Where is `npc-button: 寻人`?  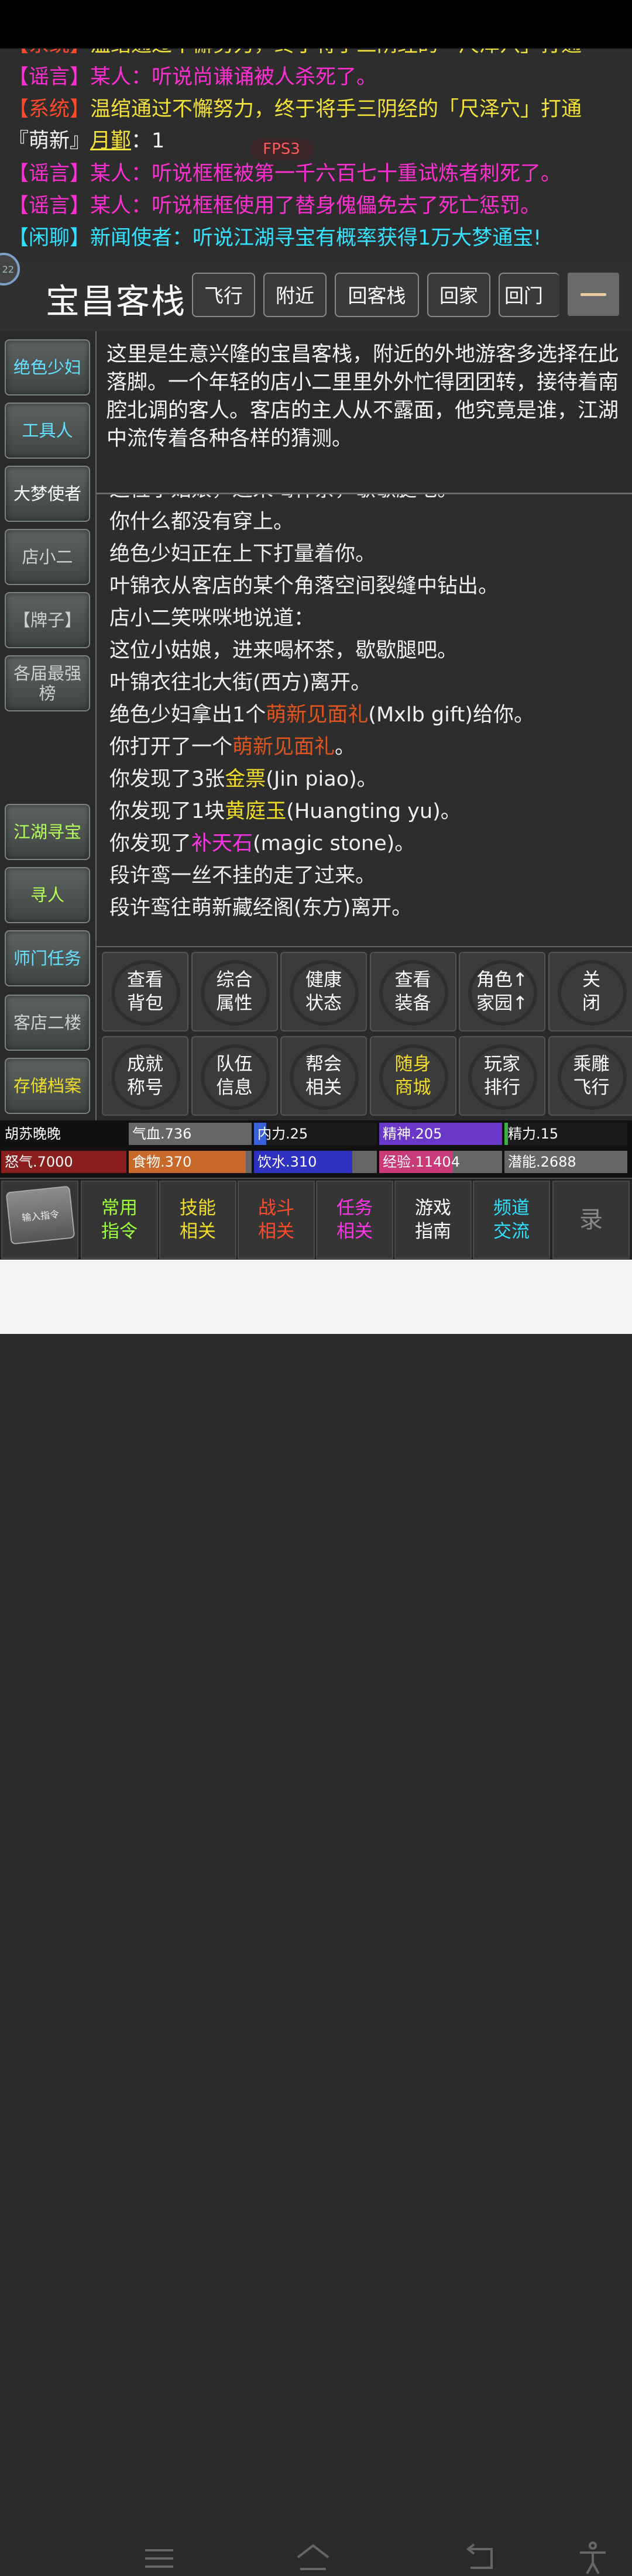 npc-button: 寻人 is located at coordinates (47, 895).